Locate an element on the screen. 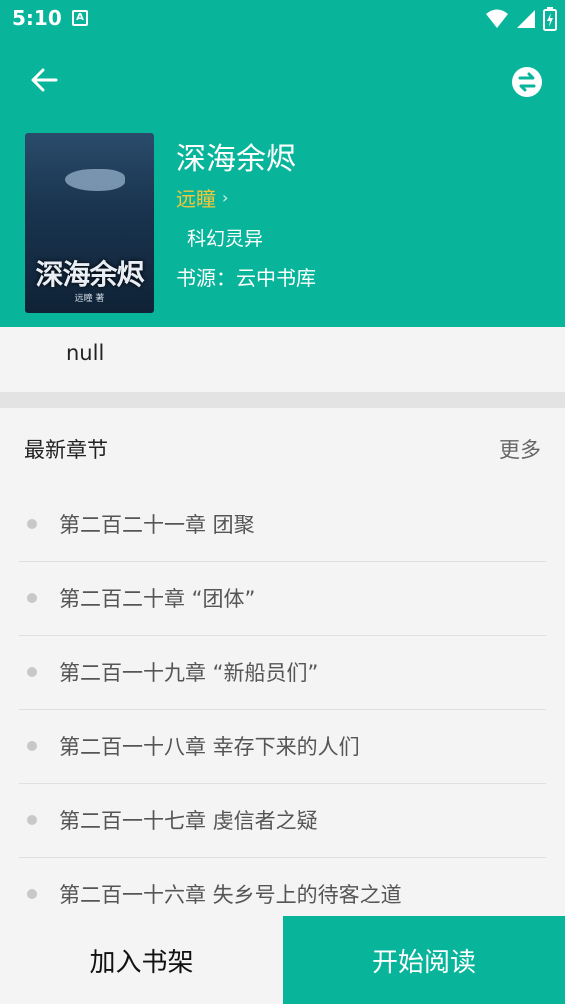 The image size is (565, 1004). chapter-item: 第二百二十一章 团聚 is located at coordinates (282, 525).